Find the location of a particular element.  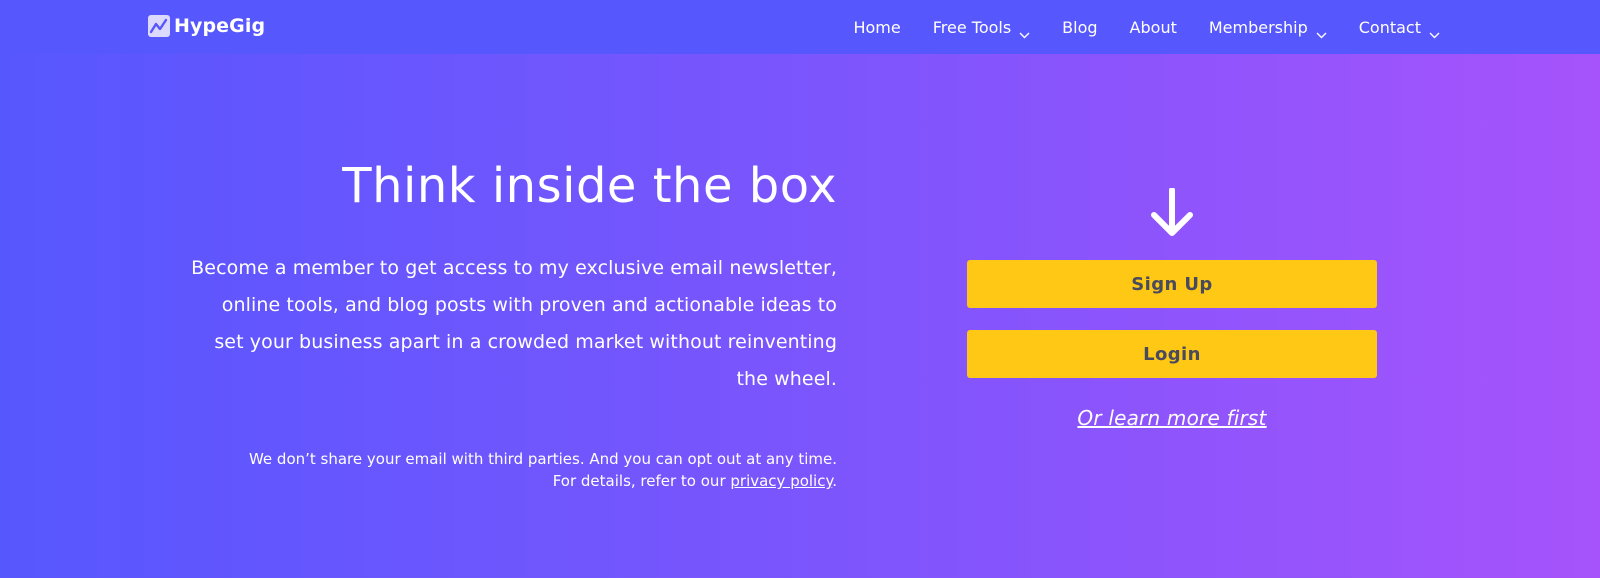

chart-trend-icon is located at coordinates (159, 26).